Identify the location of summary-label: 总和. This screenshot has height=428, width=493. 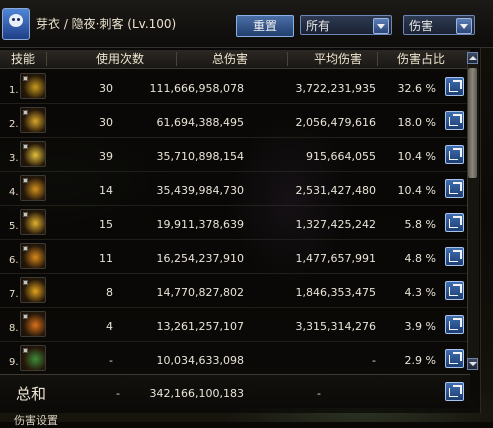
(31, 394).